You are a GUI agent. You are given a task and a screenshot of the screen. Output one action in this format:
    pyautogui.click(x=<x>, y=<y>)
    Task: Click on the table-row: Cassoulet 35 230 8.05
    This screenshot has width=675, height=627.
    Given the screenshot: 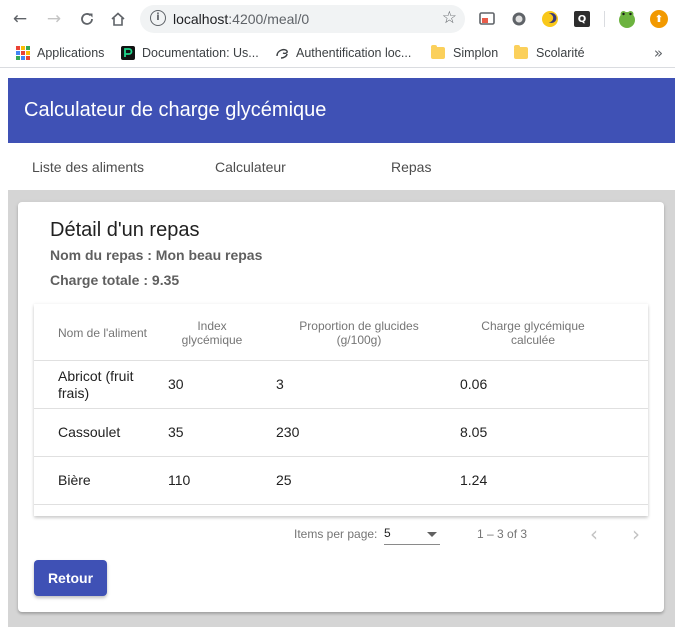 What is the action you would take?
    pyautogui.click(x=341, y=432)
    